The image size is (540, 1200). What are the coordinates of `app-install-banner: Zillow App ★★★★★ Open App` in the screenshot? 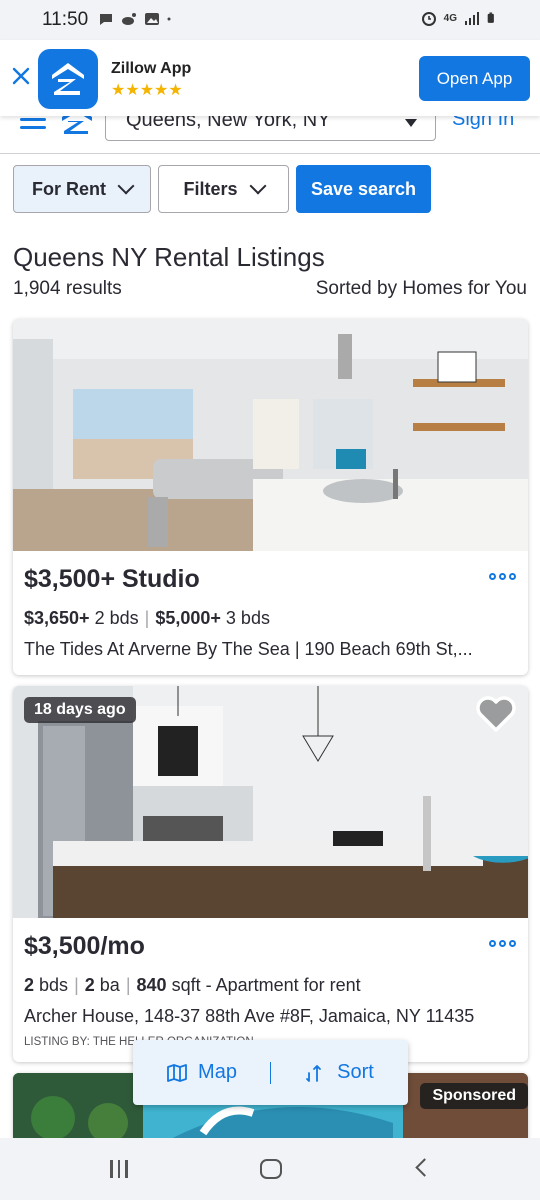 It's located at (270, 78).